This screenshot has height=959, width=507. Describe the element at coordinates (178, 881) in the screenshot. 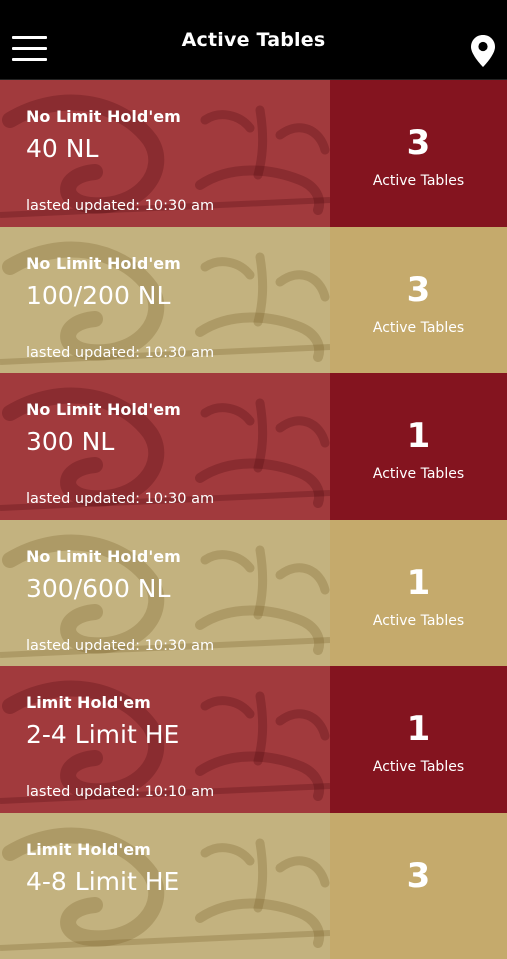

I see `stakes-label: 4-8 Limit HE` at that location.